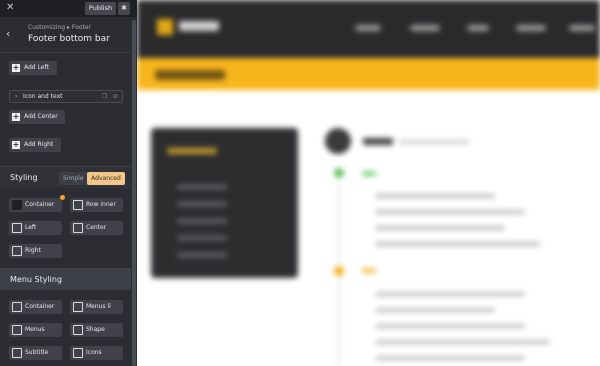  What do you see at coordinates (17, 330) in the screenshot?
I see `menus-icon` at bounding box center [17, 330].